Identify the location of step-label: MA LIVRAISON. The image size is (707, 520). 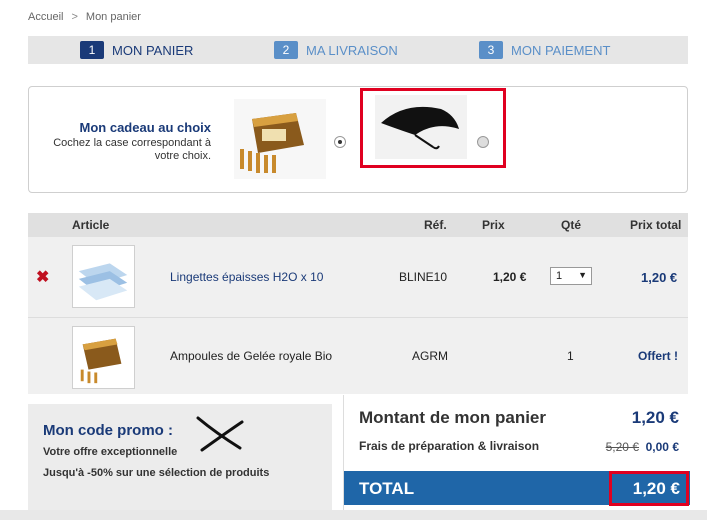
(352, 50).